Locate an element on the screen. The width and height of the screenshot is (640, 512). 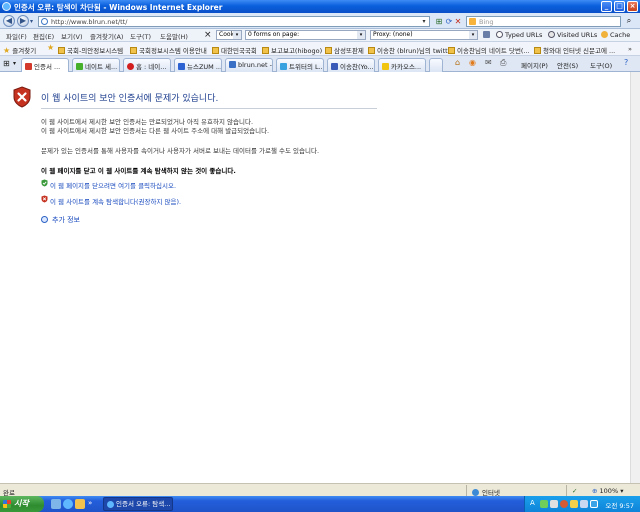
forward-button: ▶ is located at coordinates (23, 21).